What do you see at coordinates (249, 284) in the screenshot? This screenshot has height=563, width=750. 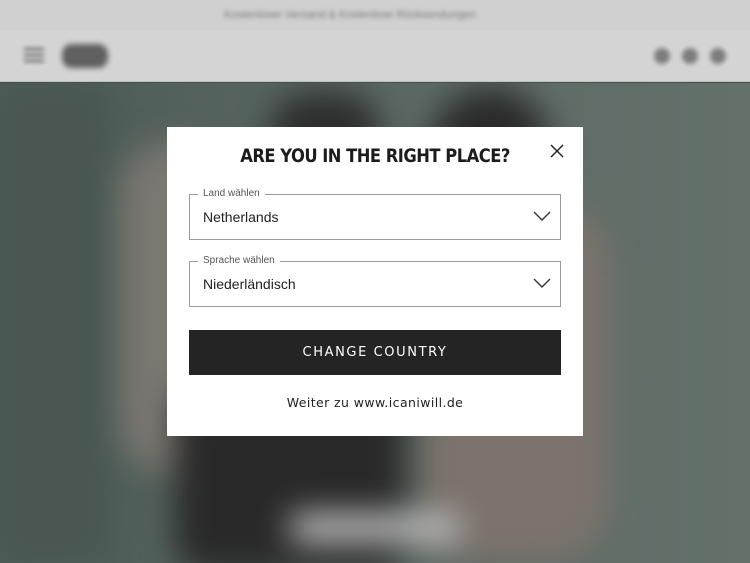 I see `language-select-value: Niederländisch` at bounding box center [249, 284].